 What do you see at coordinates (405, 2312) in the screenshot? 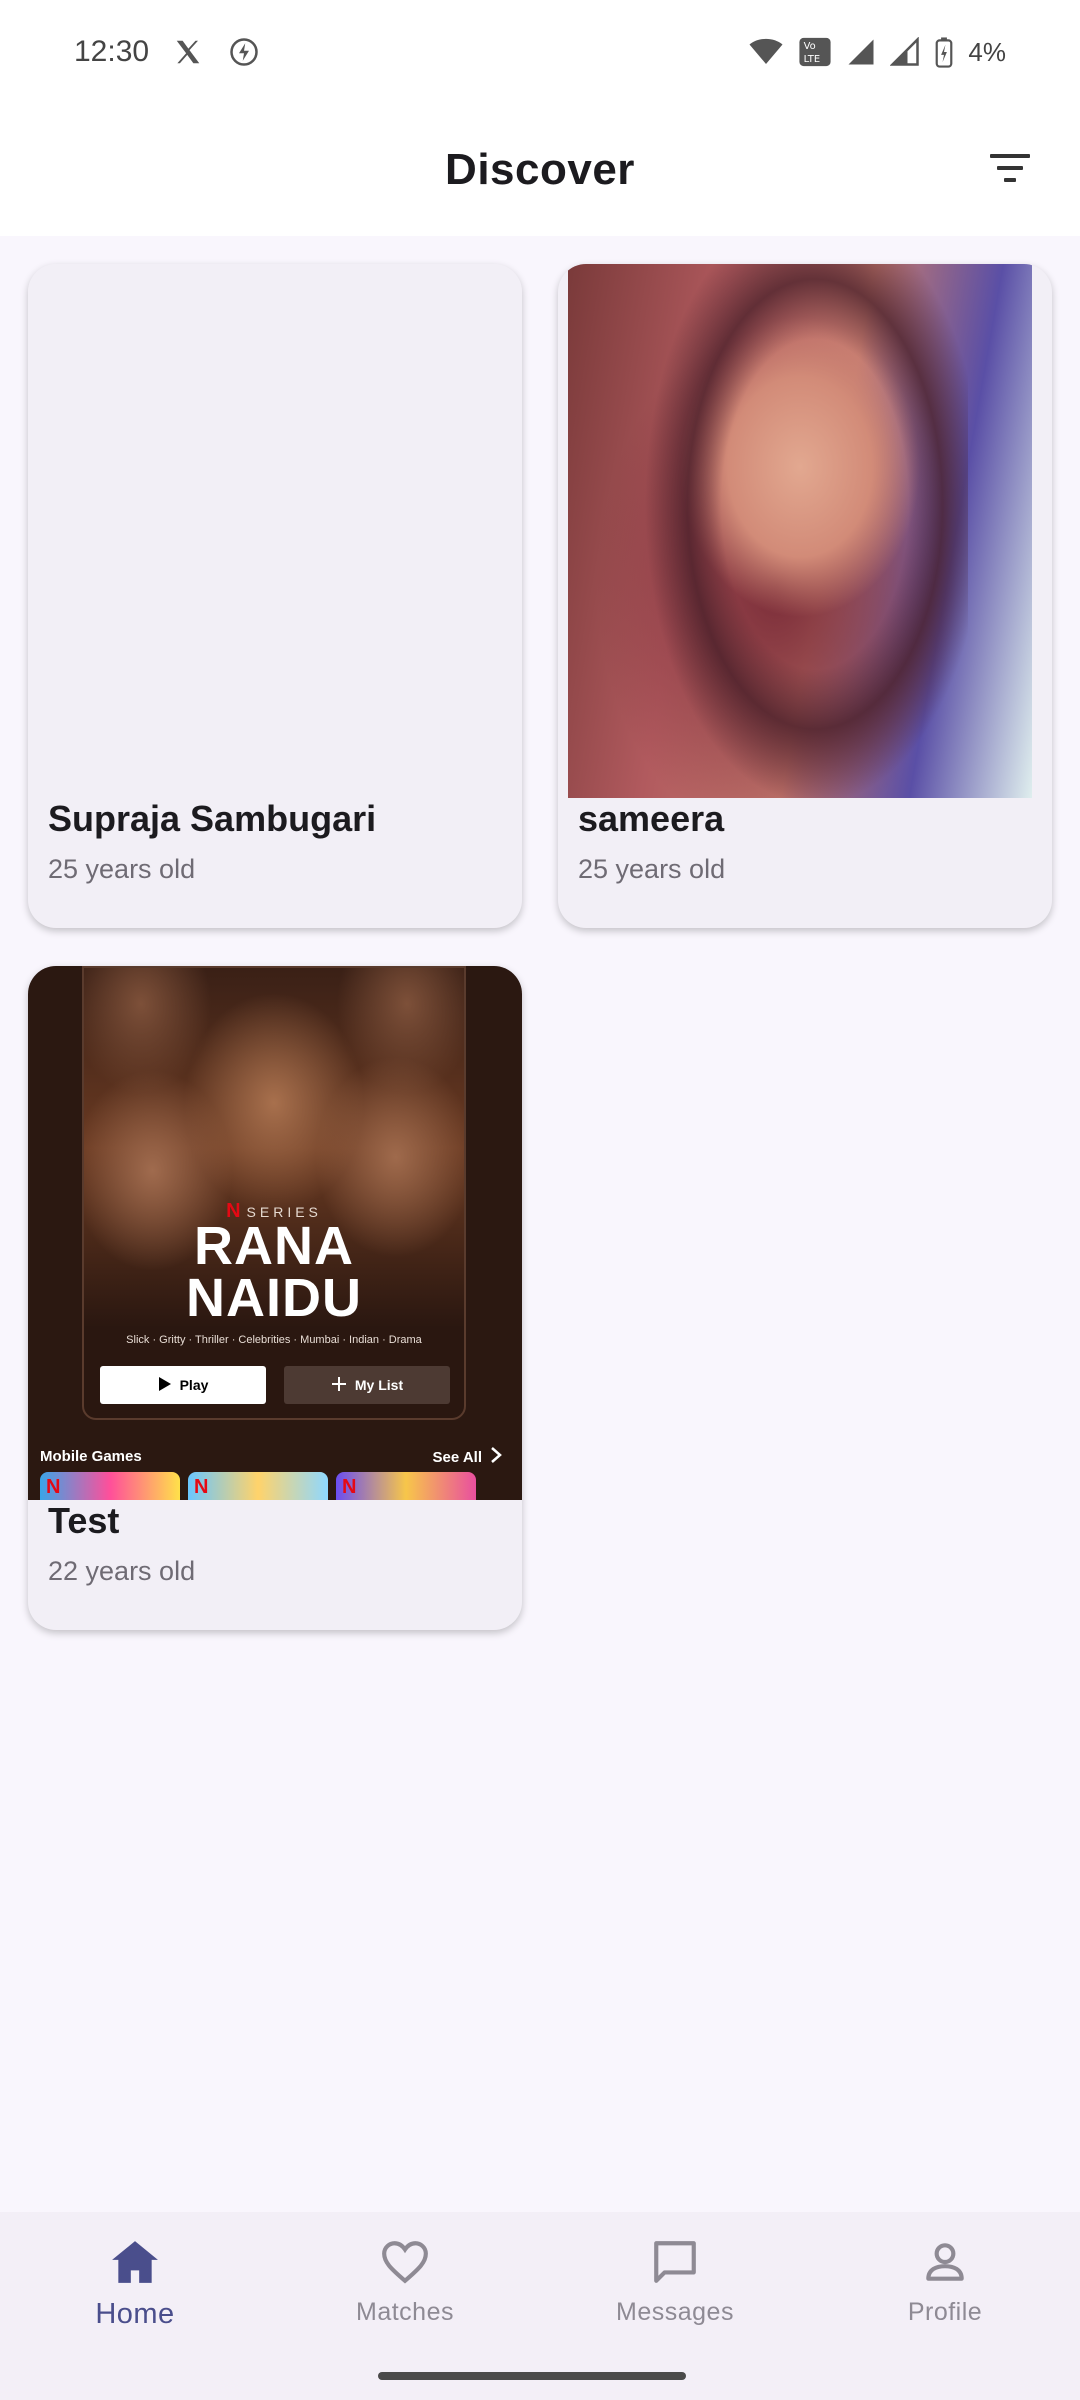
I see `nav-label-matches: Matches` at bounding box center [405, 2312].